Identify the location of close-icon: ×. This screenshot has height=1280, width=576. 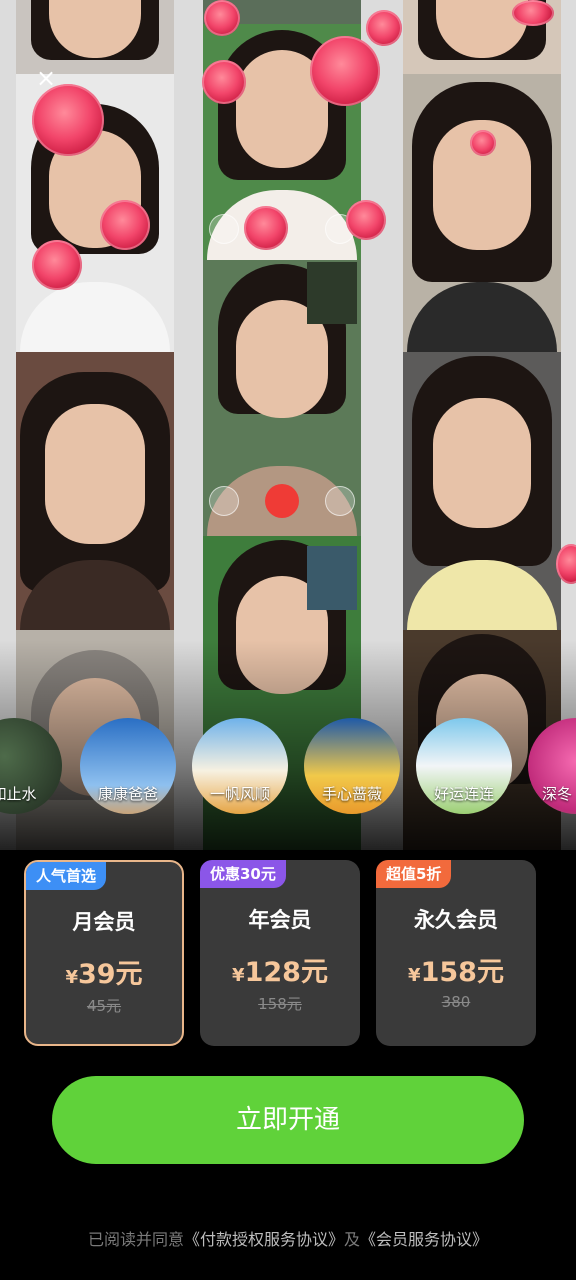
(46, 78).